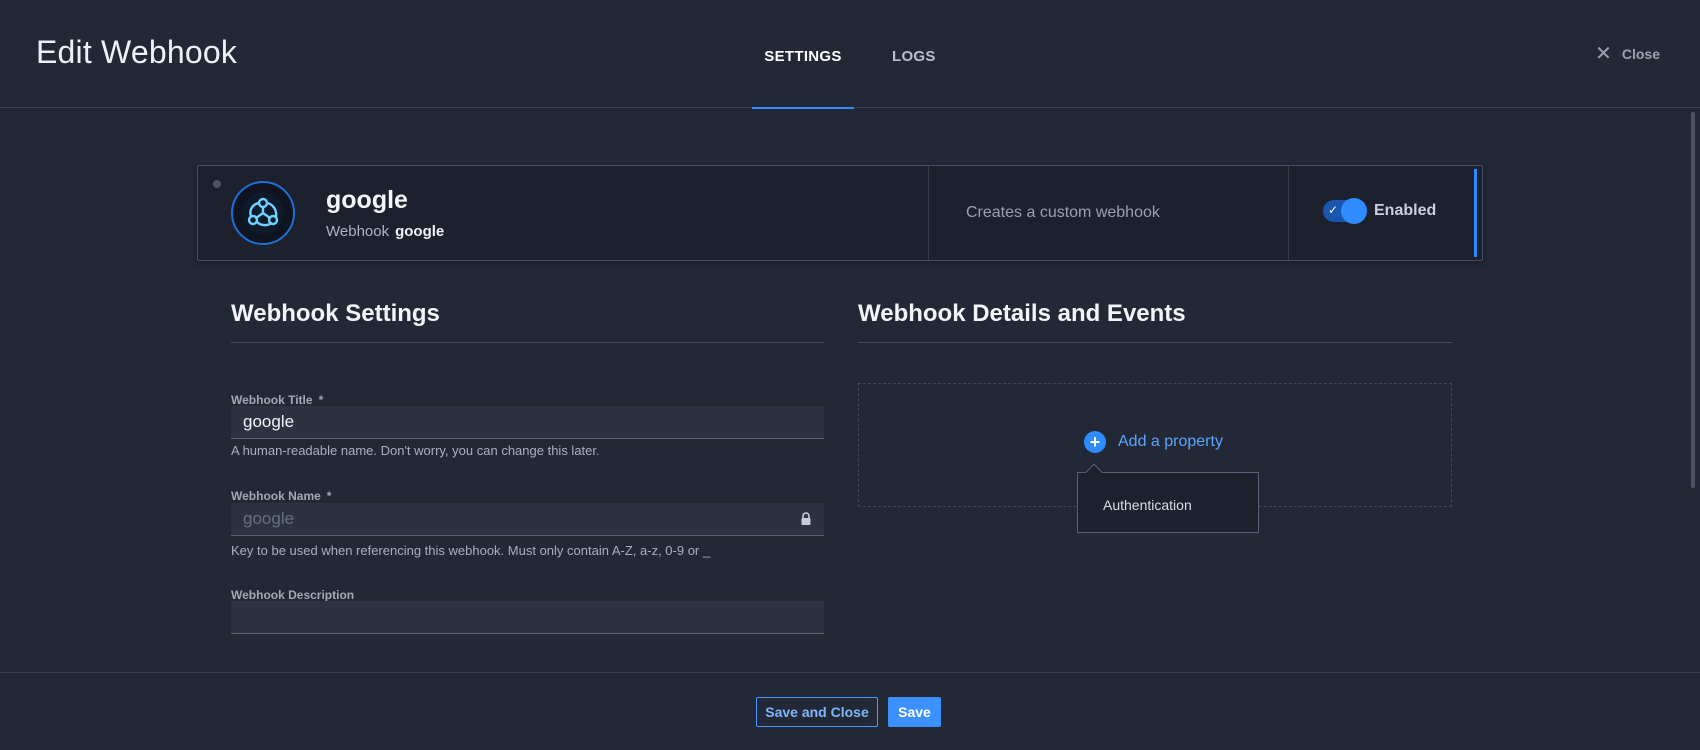 This screenshot has width=1700, height=750. Describe the element at coordinates (1693, 300) in the screenshot. I see `scrollbar` at that location.